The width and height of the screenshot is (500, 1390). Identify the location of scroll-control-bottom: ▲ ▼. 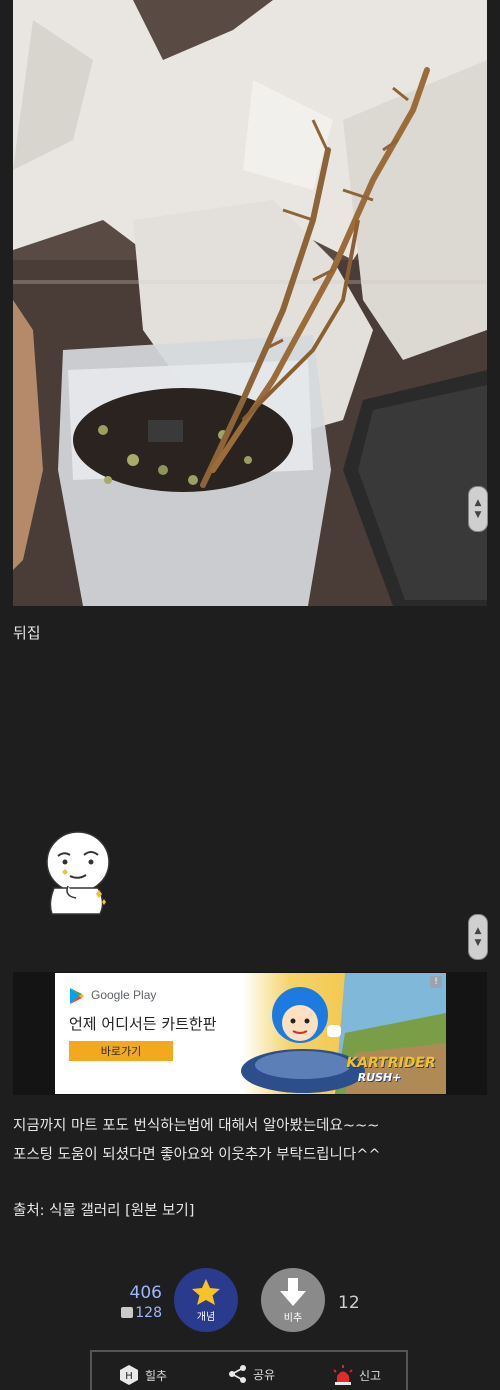
(478, 937).